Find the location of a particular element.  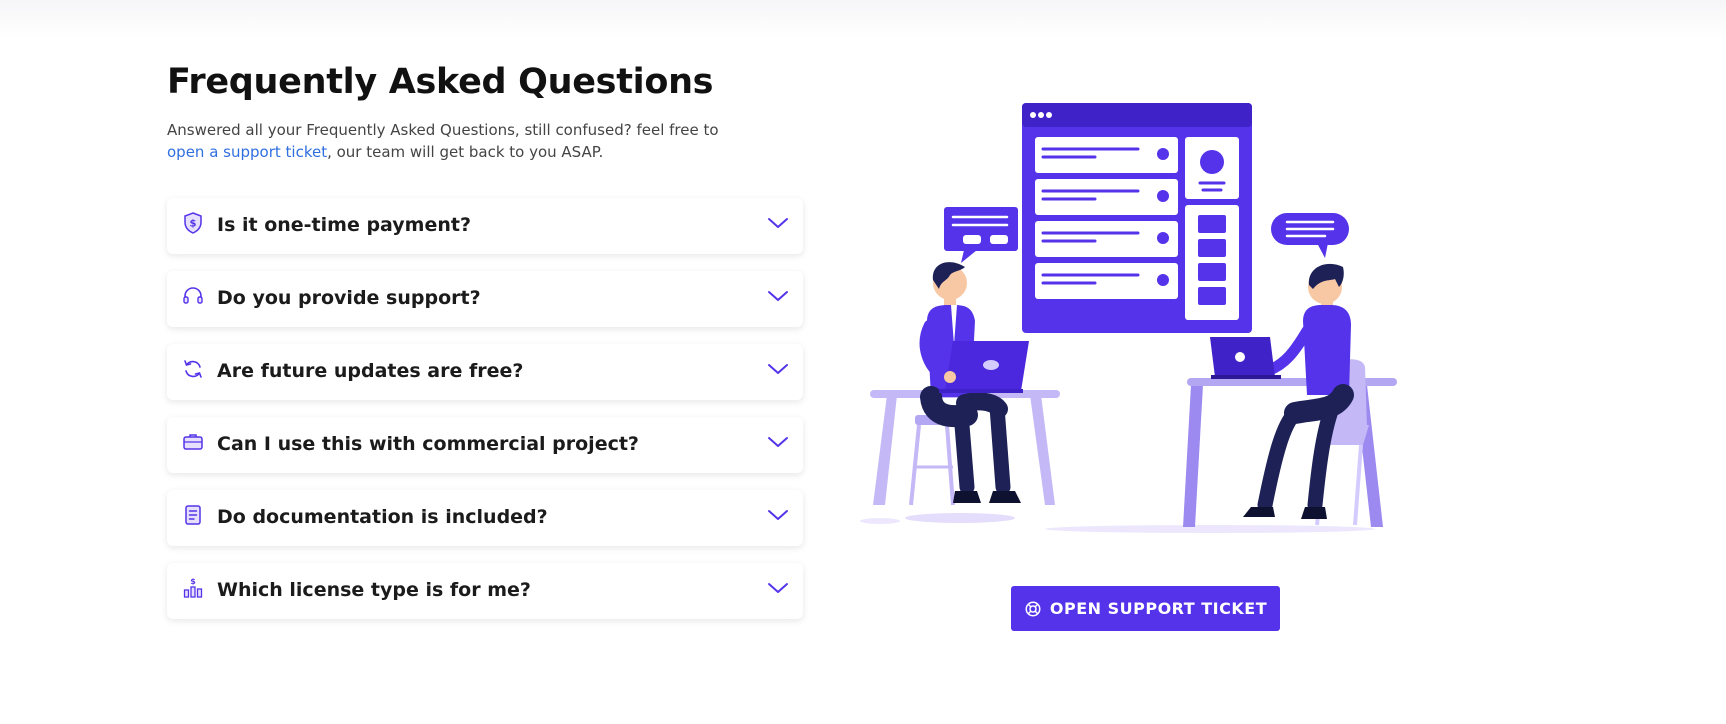

chat-bubble-left is located at coordinates (981, 235).